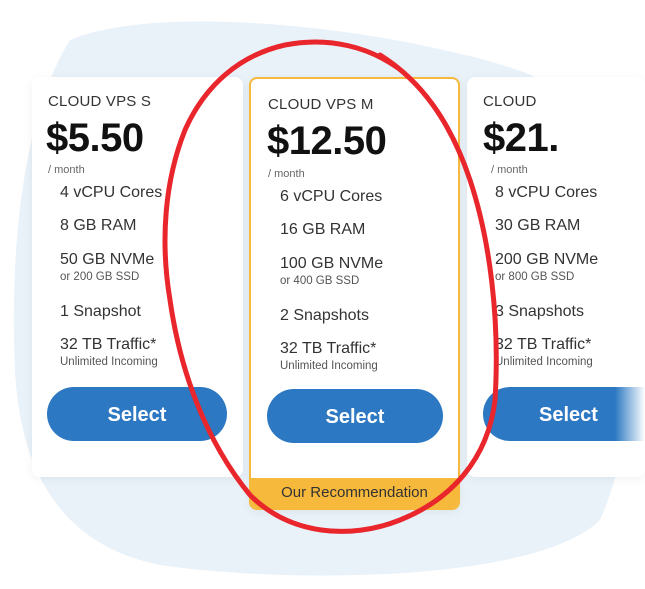 This screenshot has height=589, width=645. I want to click on feature-storage: 100 GB NVMe, so click(332, 263).